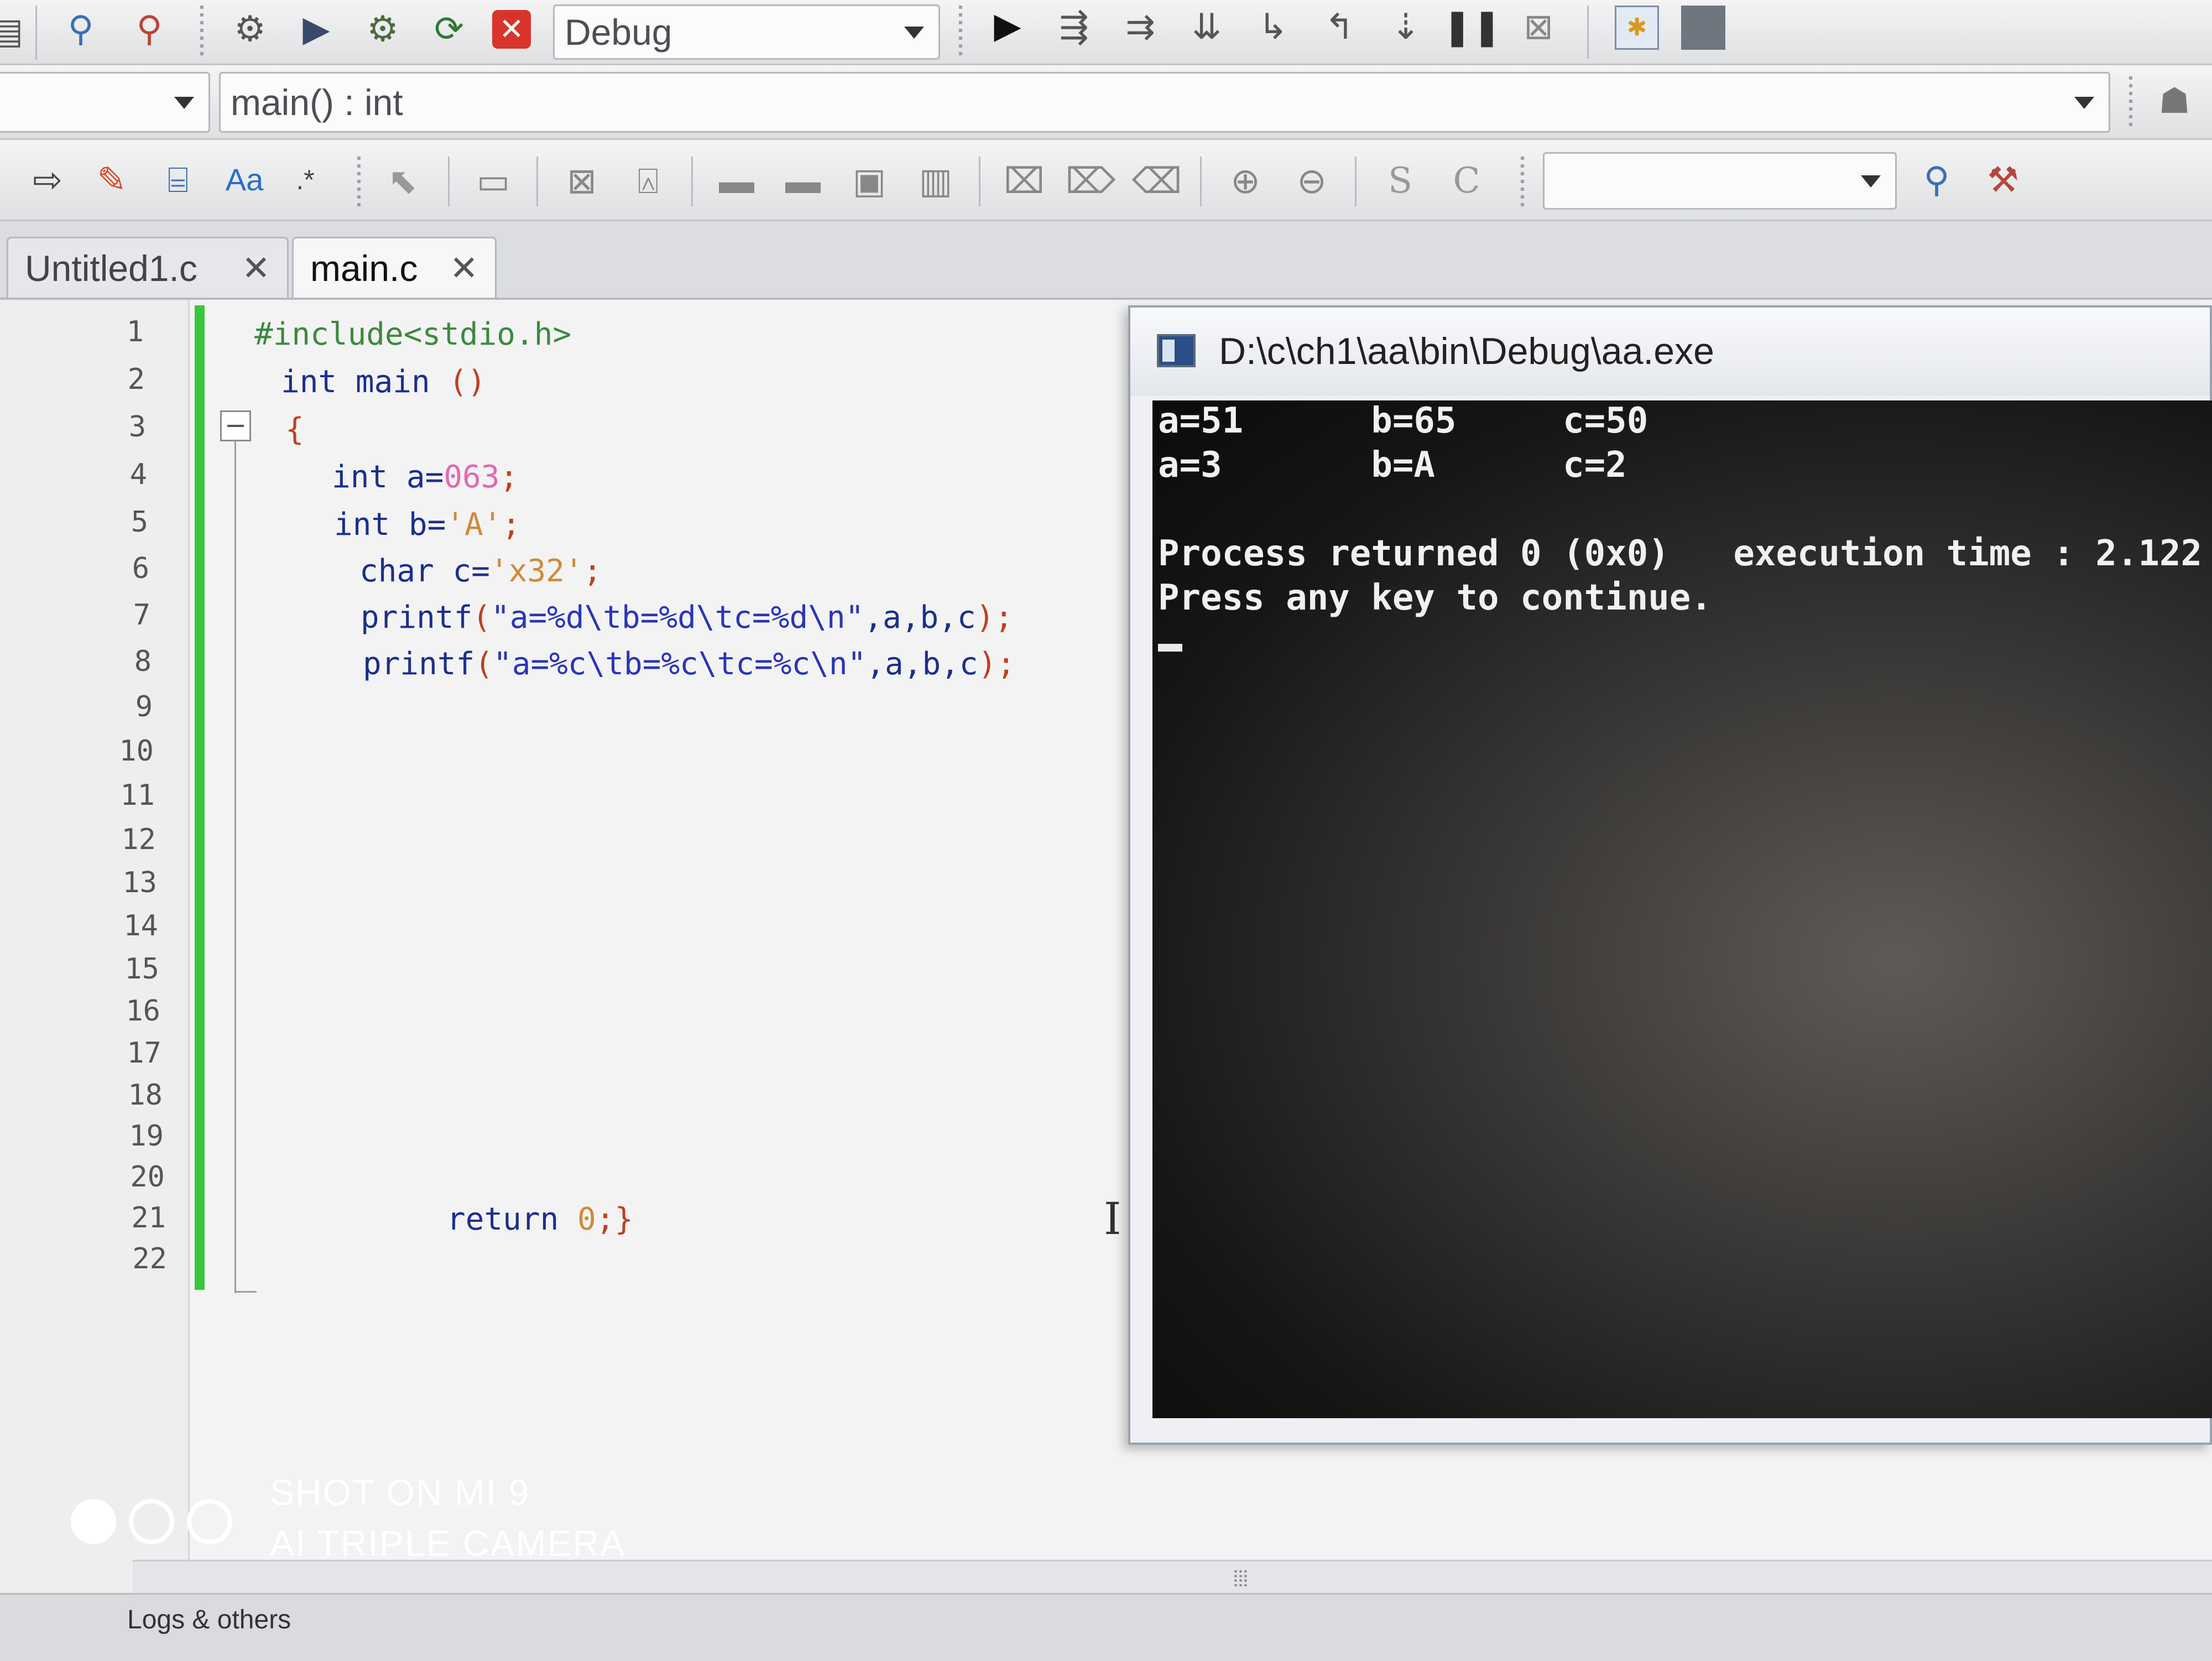 The height and width of the screenshot is (1661, 2212). I want to click on nassi-s-icon: S, so click(1400, 181).